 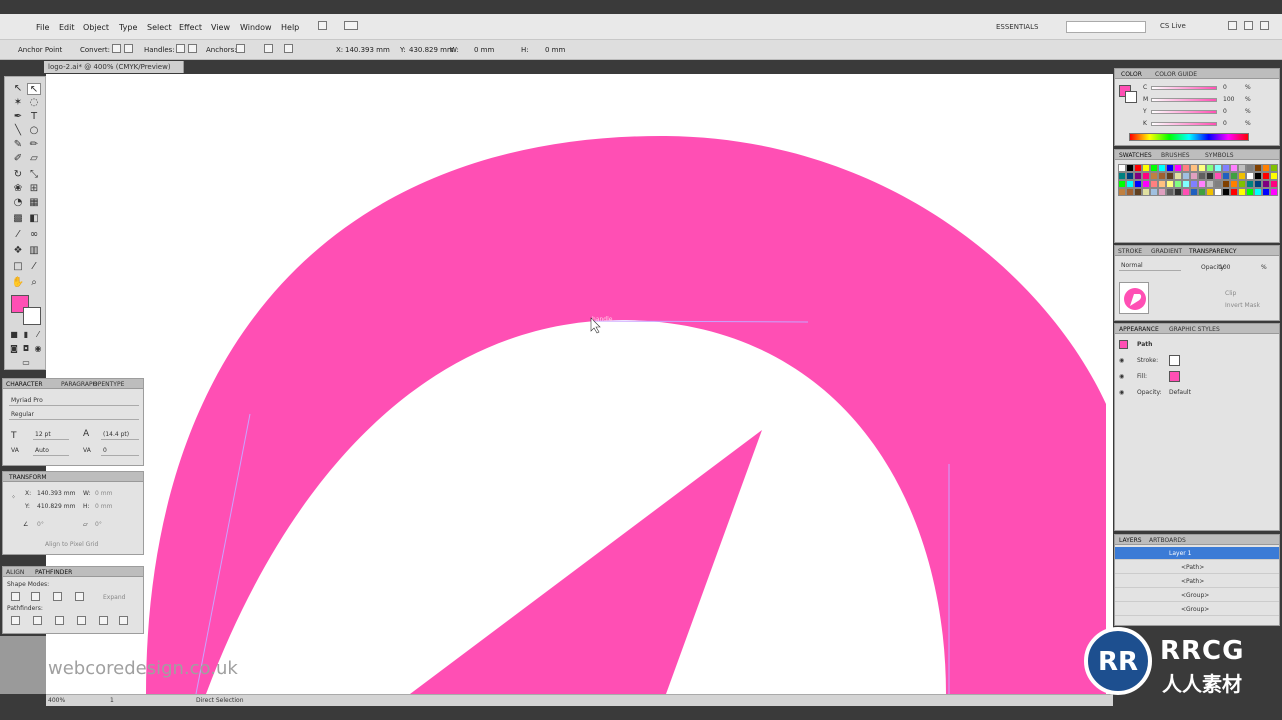 I want to click on artboard-tool-icon: □, so click(x=18, y=267).